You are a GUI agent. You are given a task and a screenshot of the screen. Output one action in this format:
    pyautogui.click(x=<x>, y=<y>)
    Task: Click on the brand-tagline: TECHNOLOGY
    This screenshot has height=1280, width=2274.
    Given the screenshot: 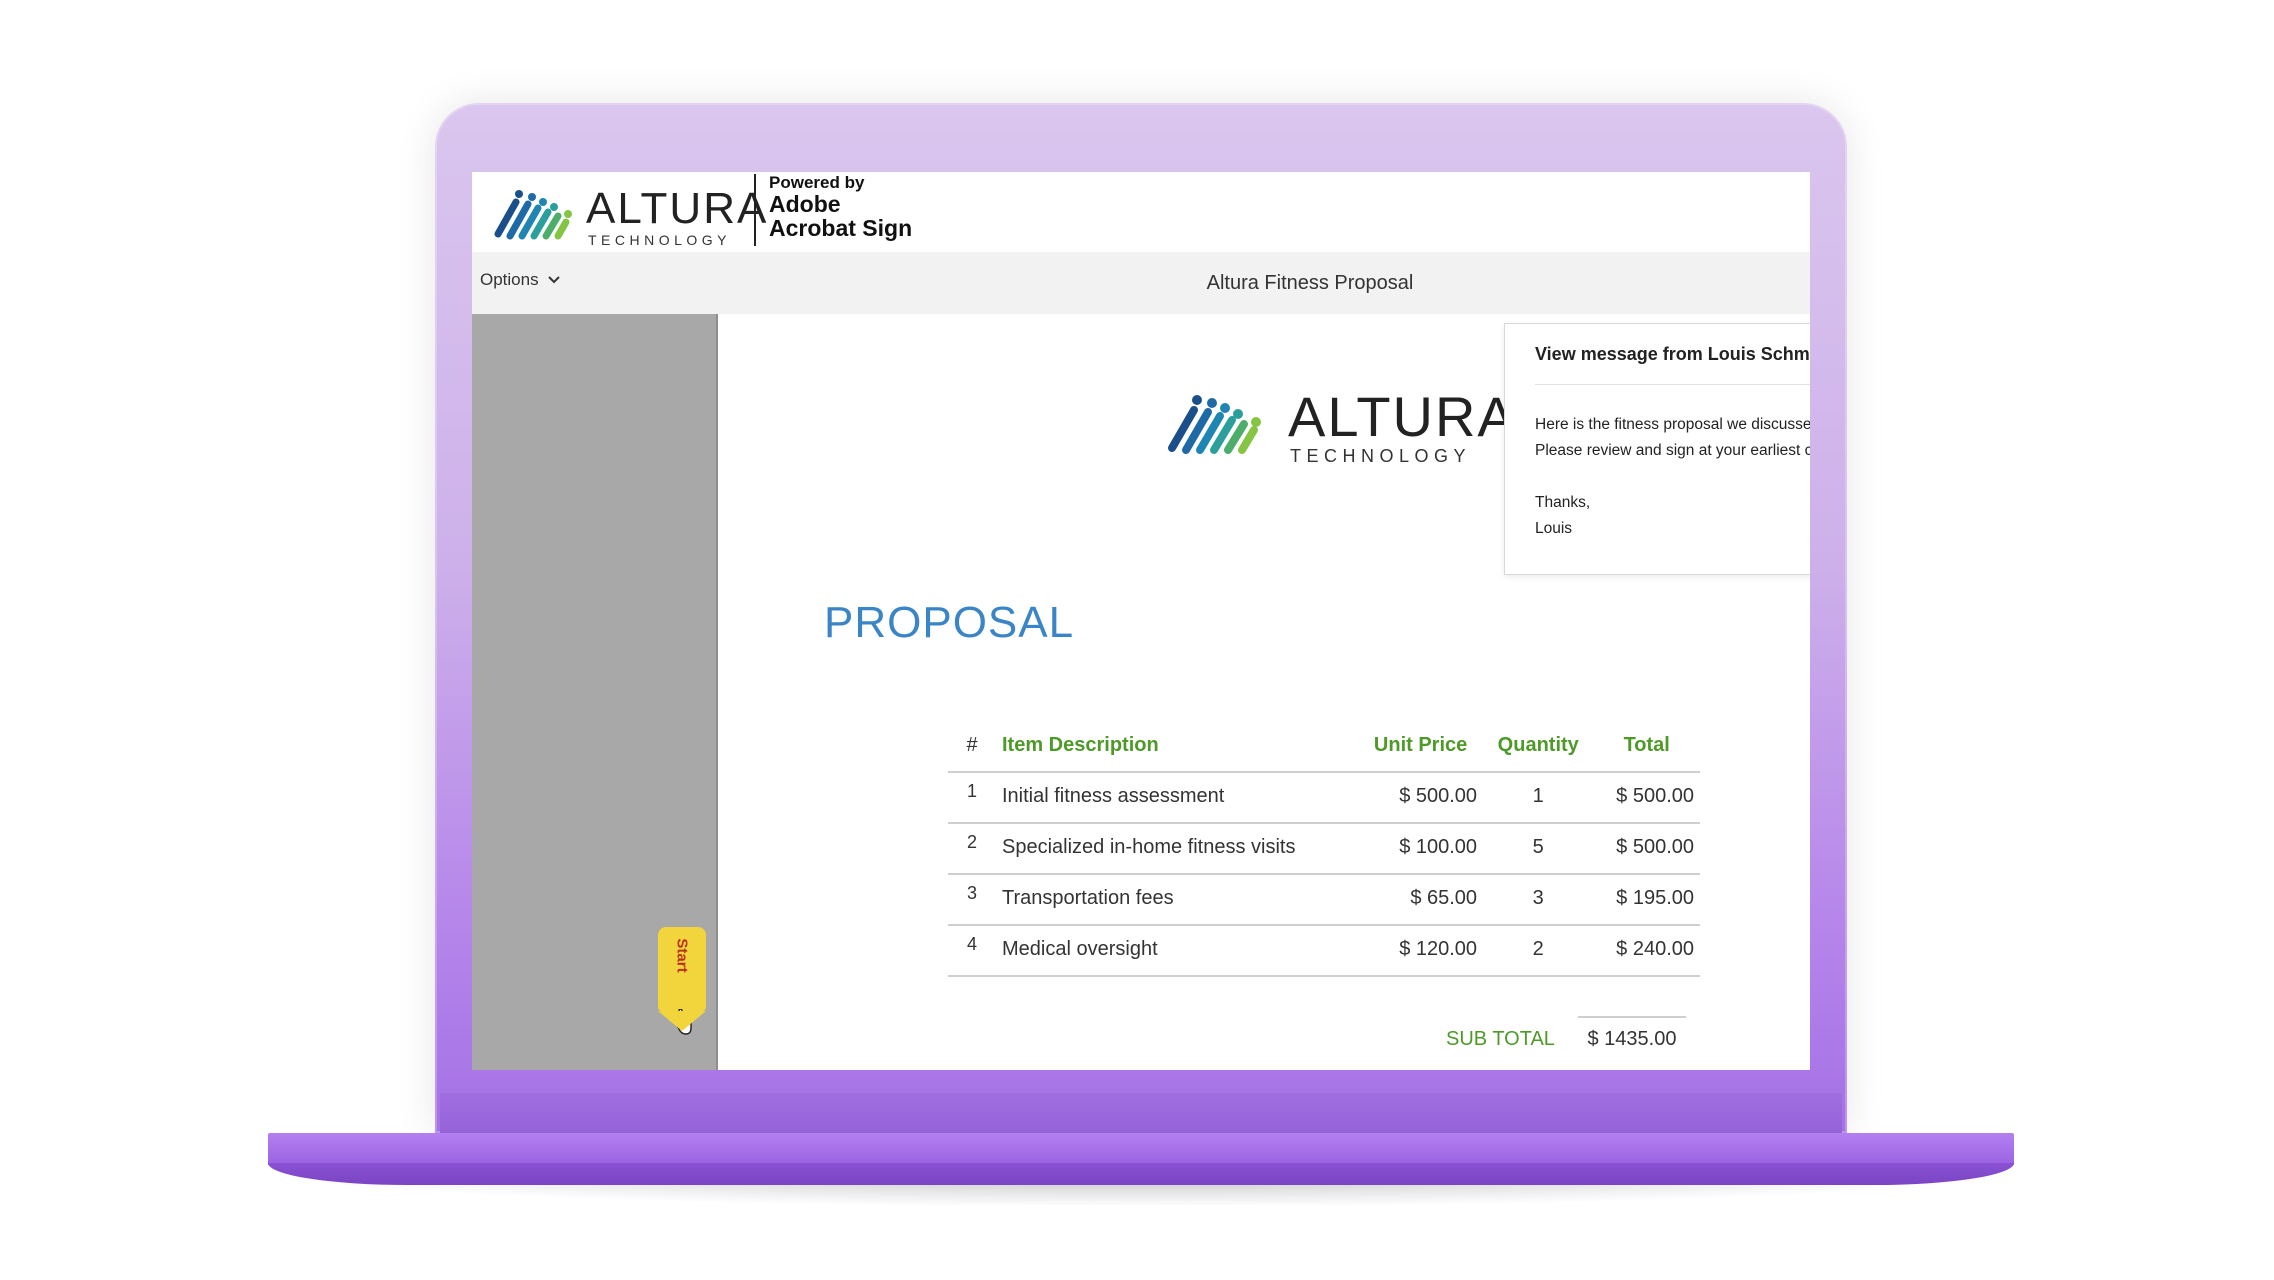 What is the action you would take?
    pyautogui.click(x=660, y=240)
    